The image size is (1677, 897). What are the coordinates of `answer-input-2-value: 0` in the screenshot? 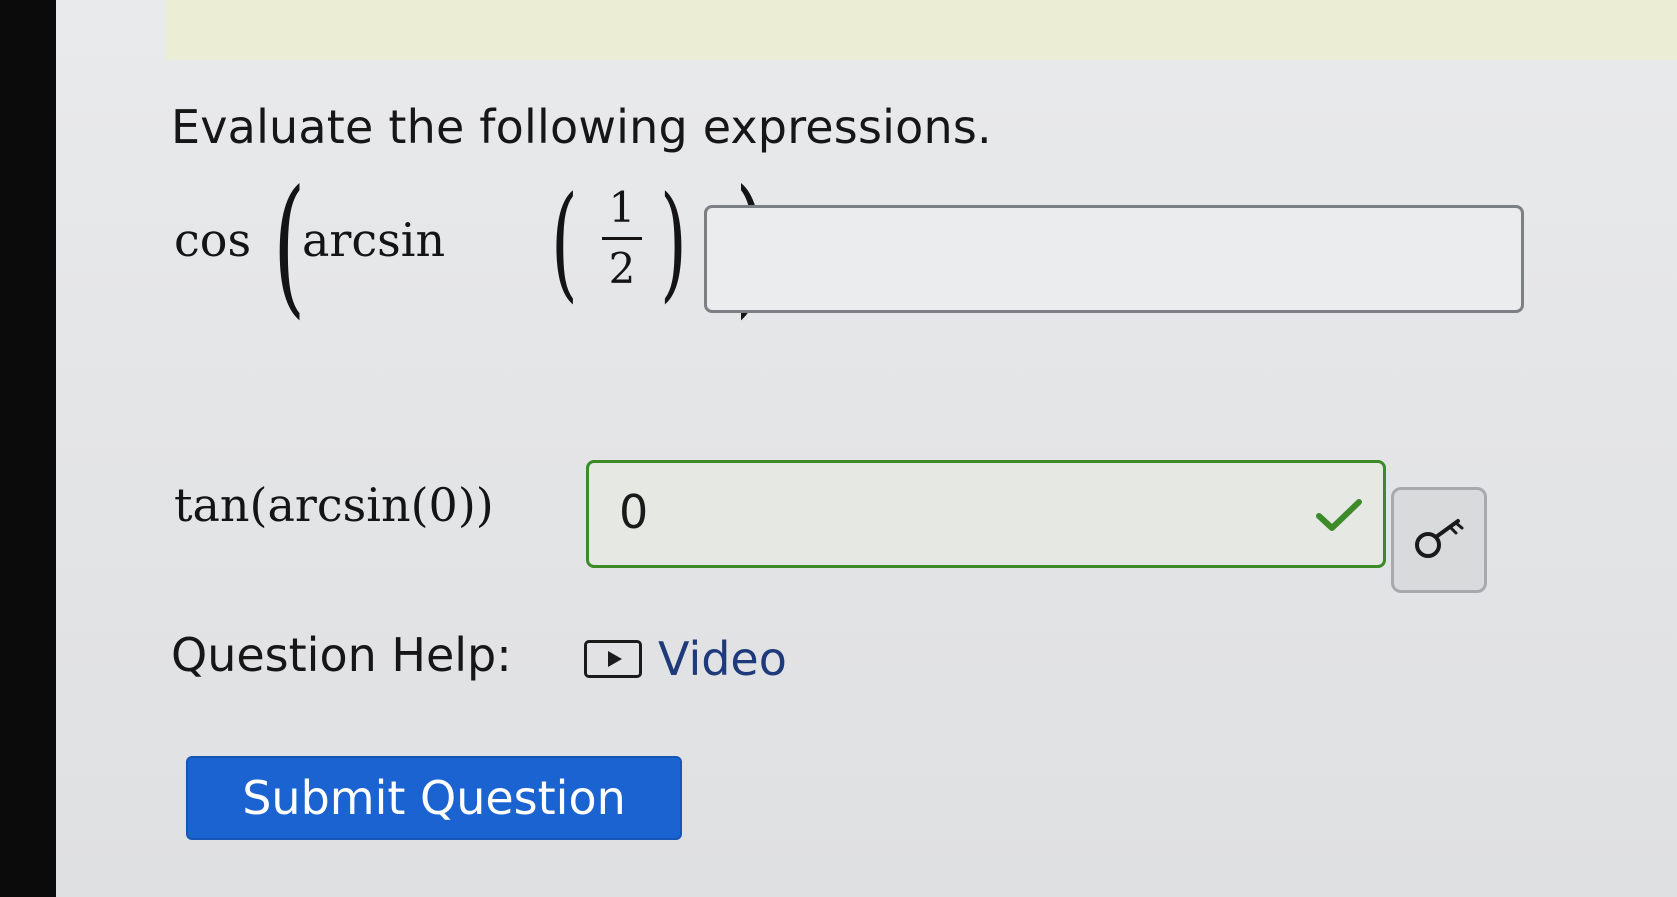 It's located at (634, 512).